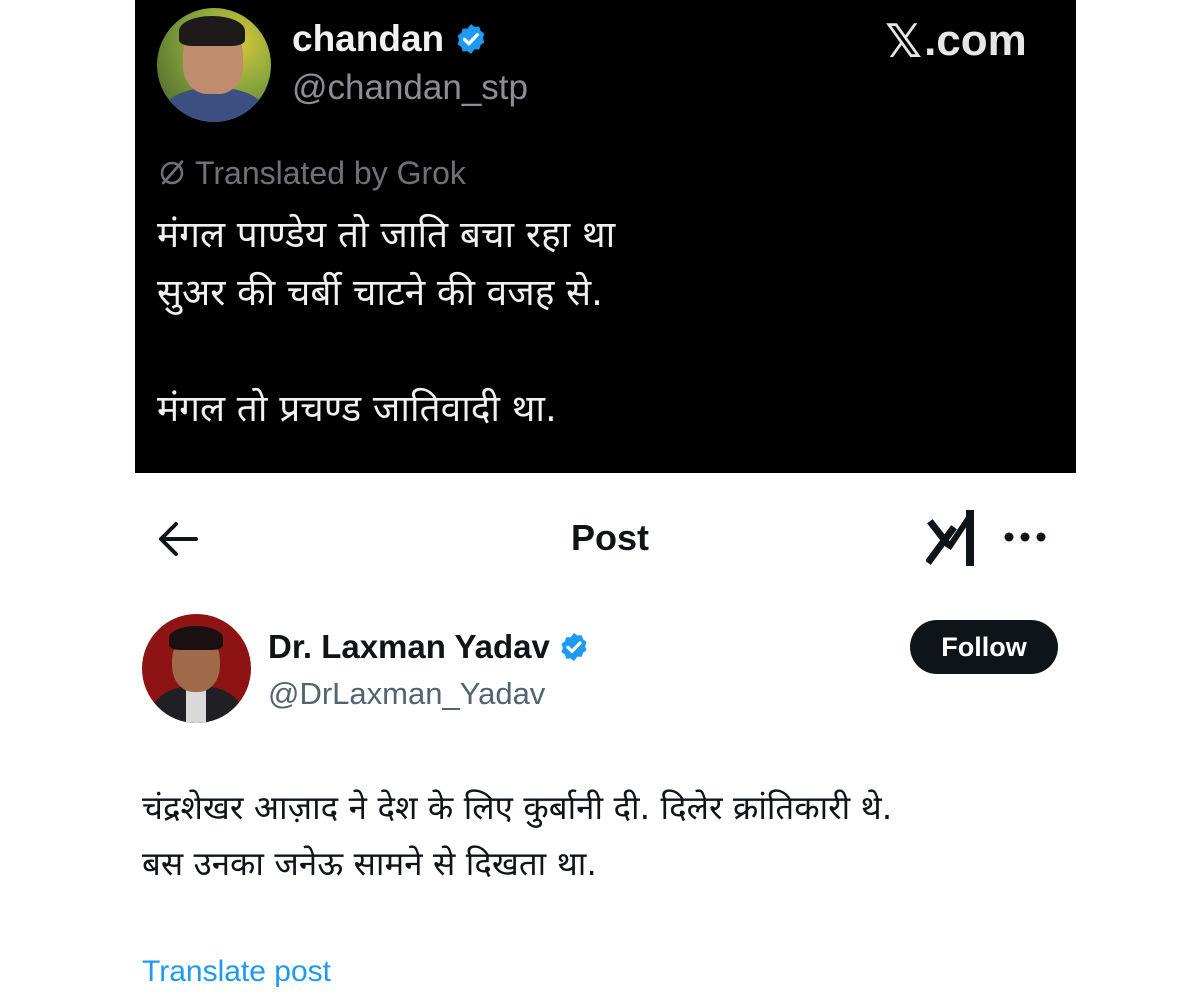  What do you see at coordinates (380, 292) in the screenshot?
I see `post-line: सुअर की चर्बी चाटने की वजह से.` at bounding box center [380, 292].